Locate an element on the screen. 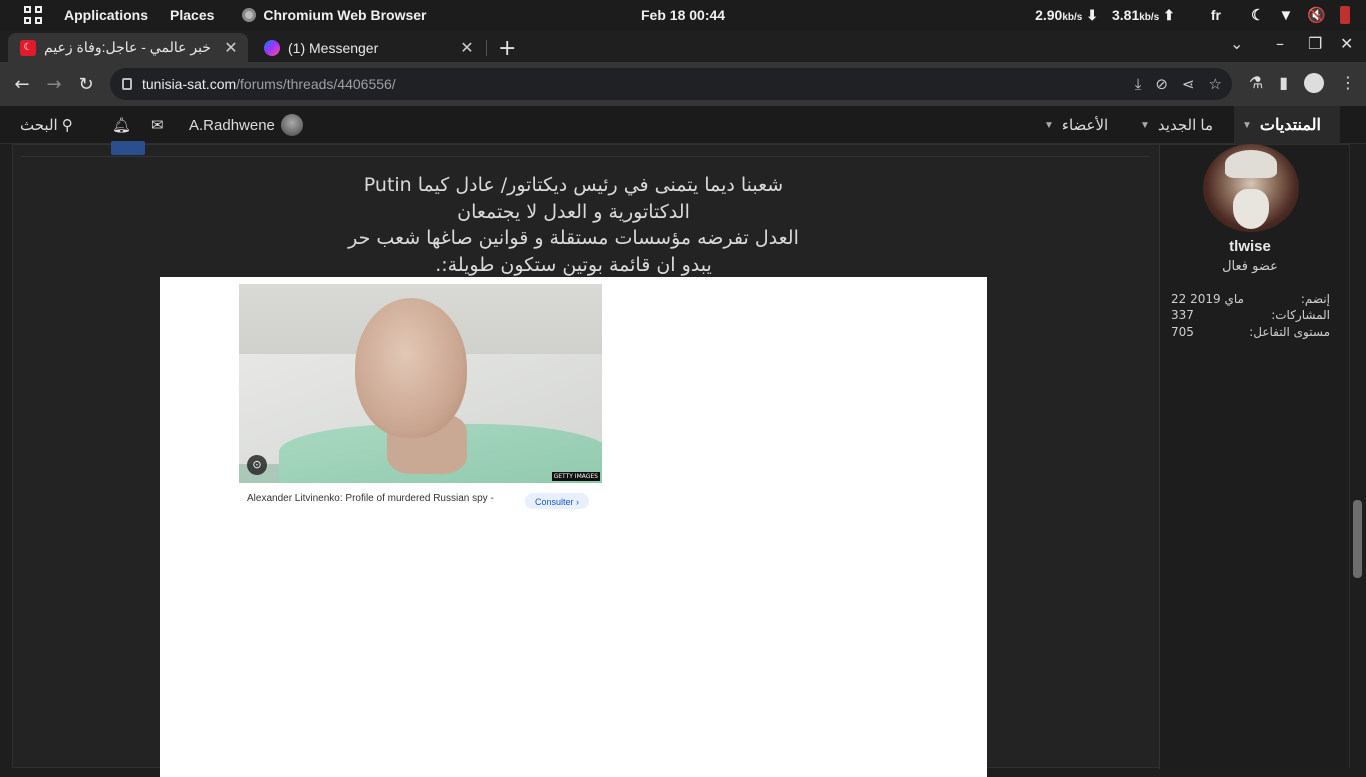  tab-messenger: (1) Messenger ✕ is located at coordinates (368, 47).